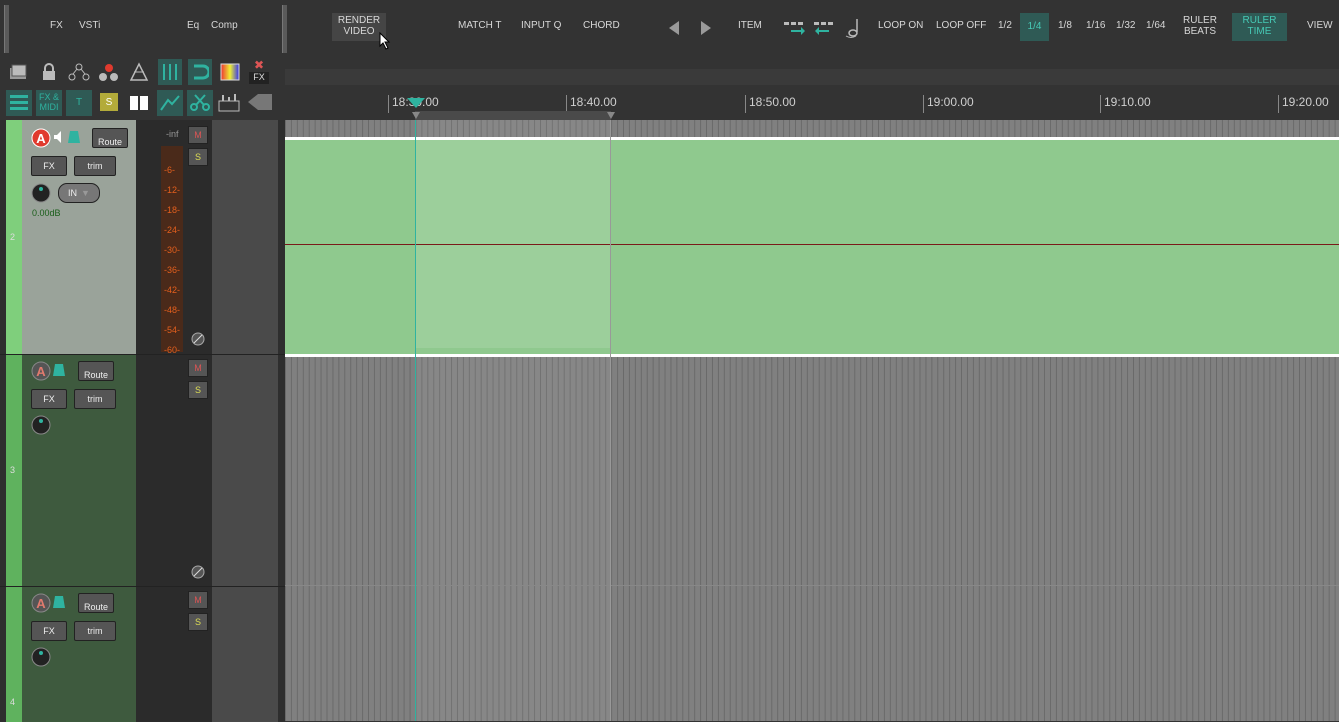 This screenshot has height=722, width=1339. What do you see at coordinates (200, 72) in the screenshot?
I see `snap-icon` at bounding box center [200, 72].